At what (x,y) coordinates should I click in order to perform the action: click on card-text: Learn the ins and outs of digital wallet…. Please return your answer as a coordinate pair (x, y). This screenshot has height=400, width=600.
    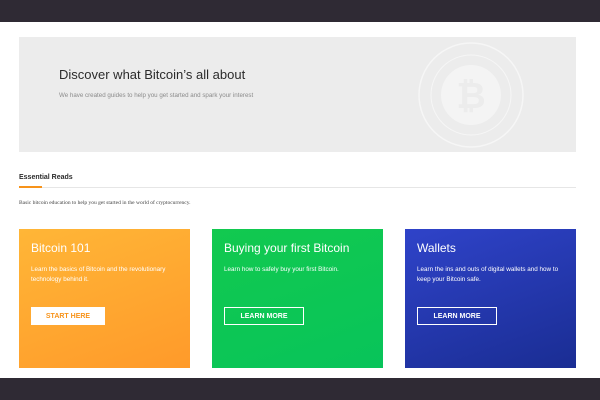
    Looking at the image, I should click on (488, 274).